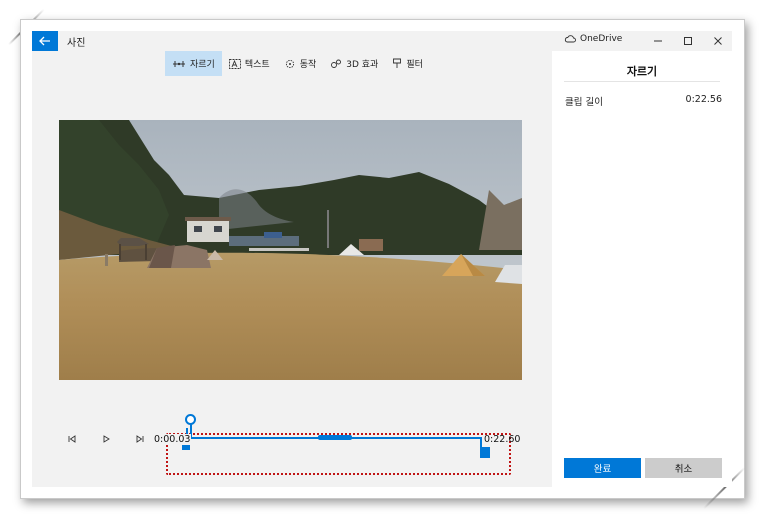 This screenshot has height=518, width=764. I want to click on edit-toolbar: 자르기 텍스트 동작 3D 효과 필터, so click(297, 63).